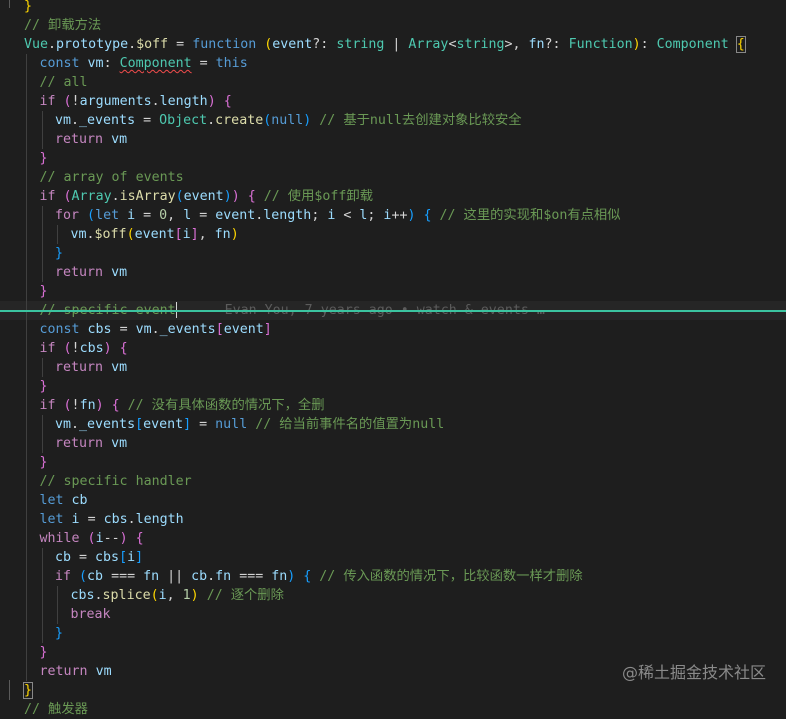  What do you see at coordinates (393, 481) in the screenshot?
I see `code-line: // specific handler` at bounding box center [393, 481].